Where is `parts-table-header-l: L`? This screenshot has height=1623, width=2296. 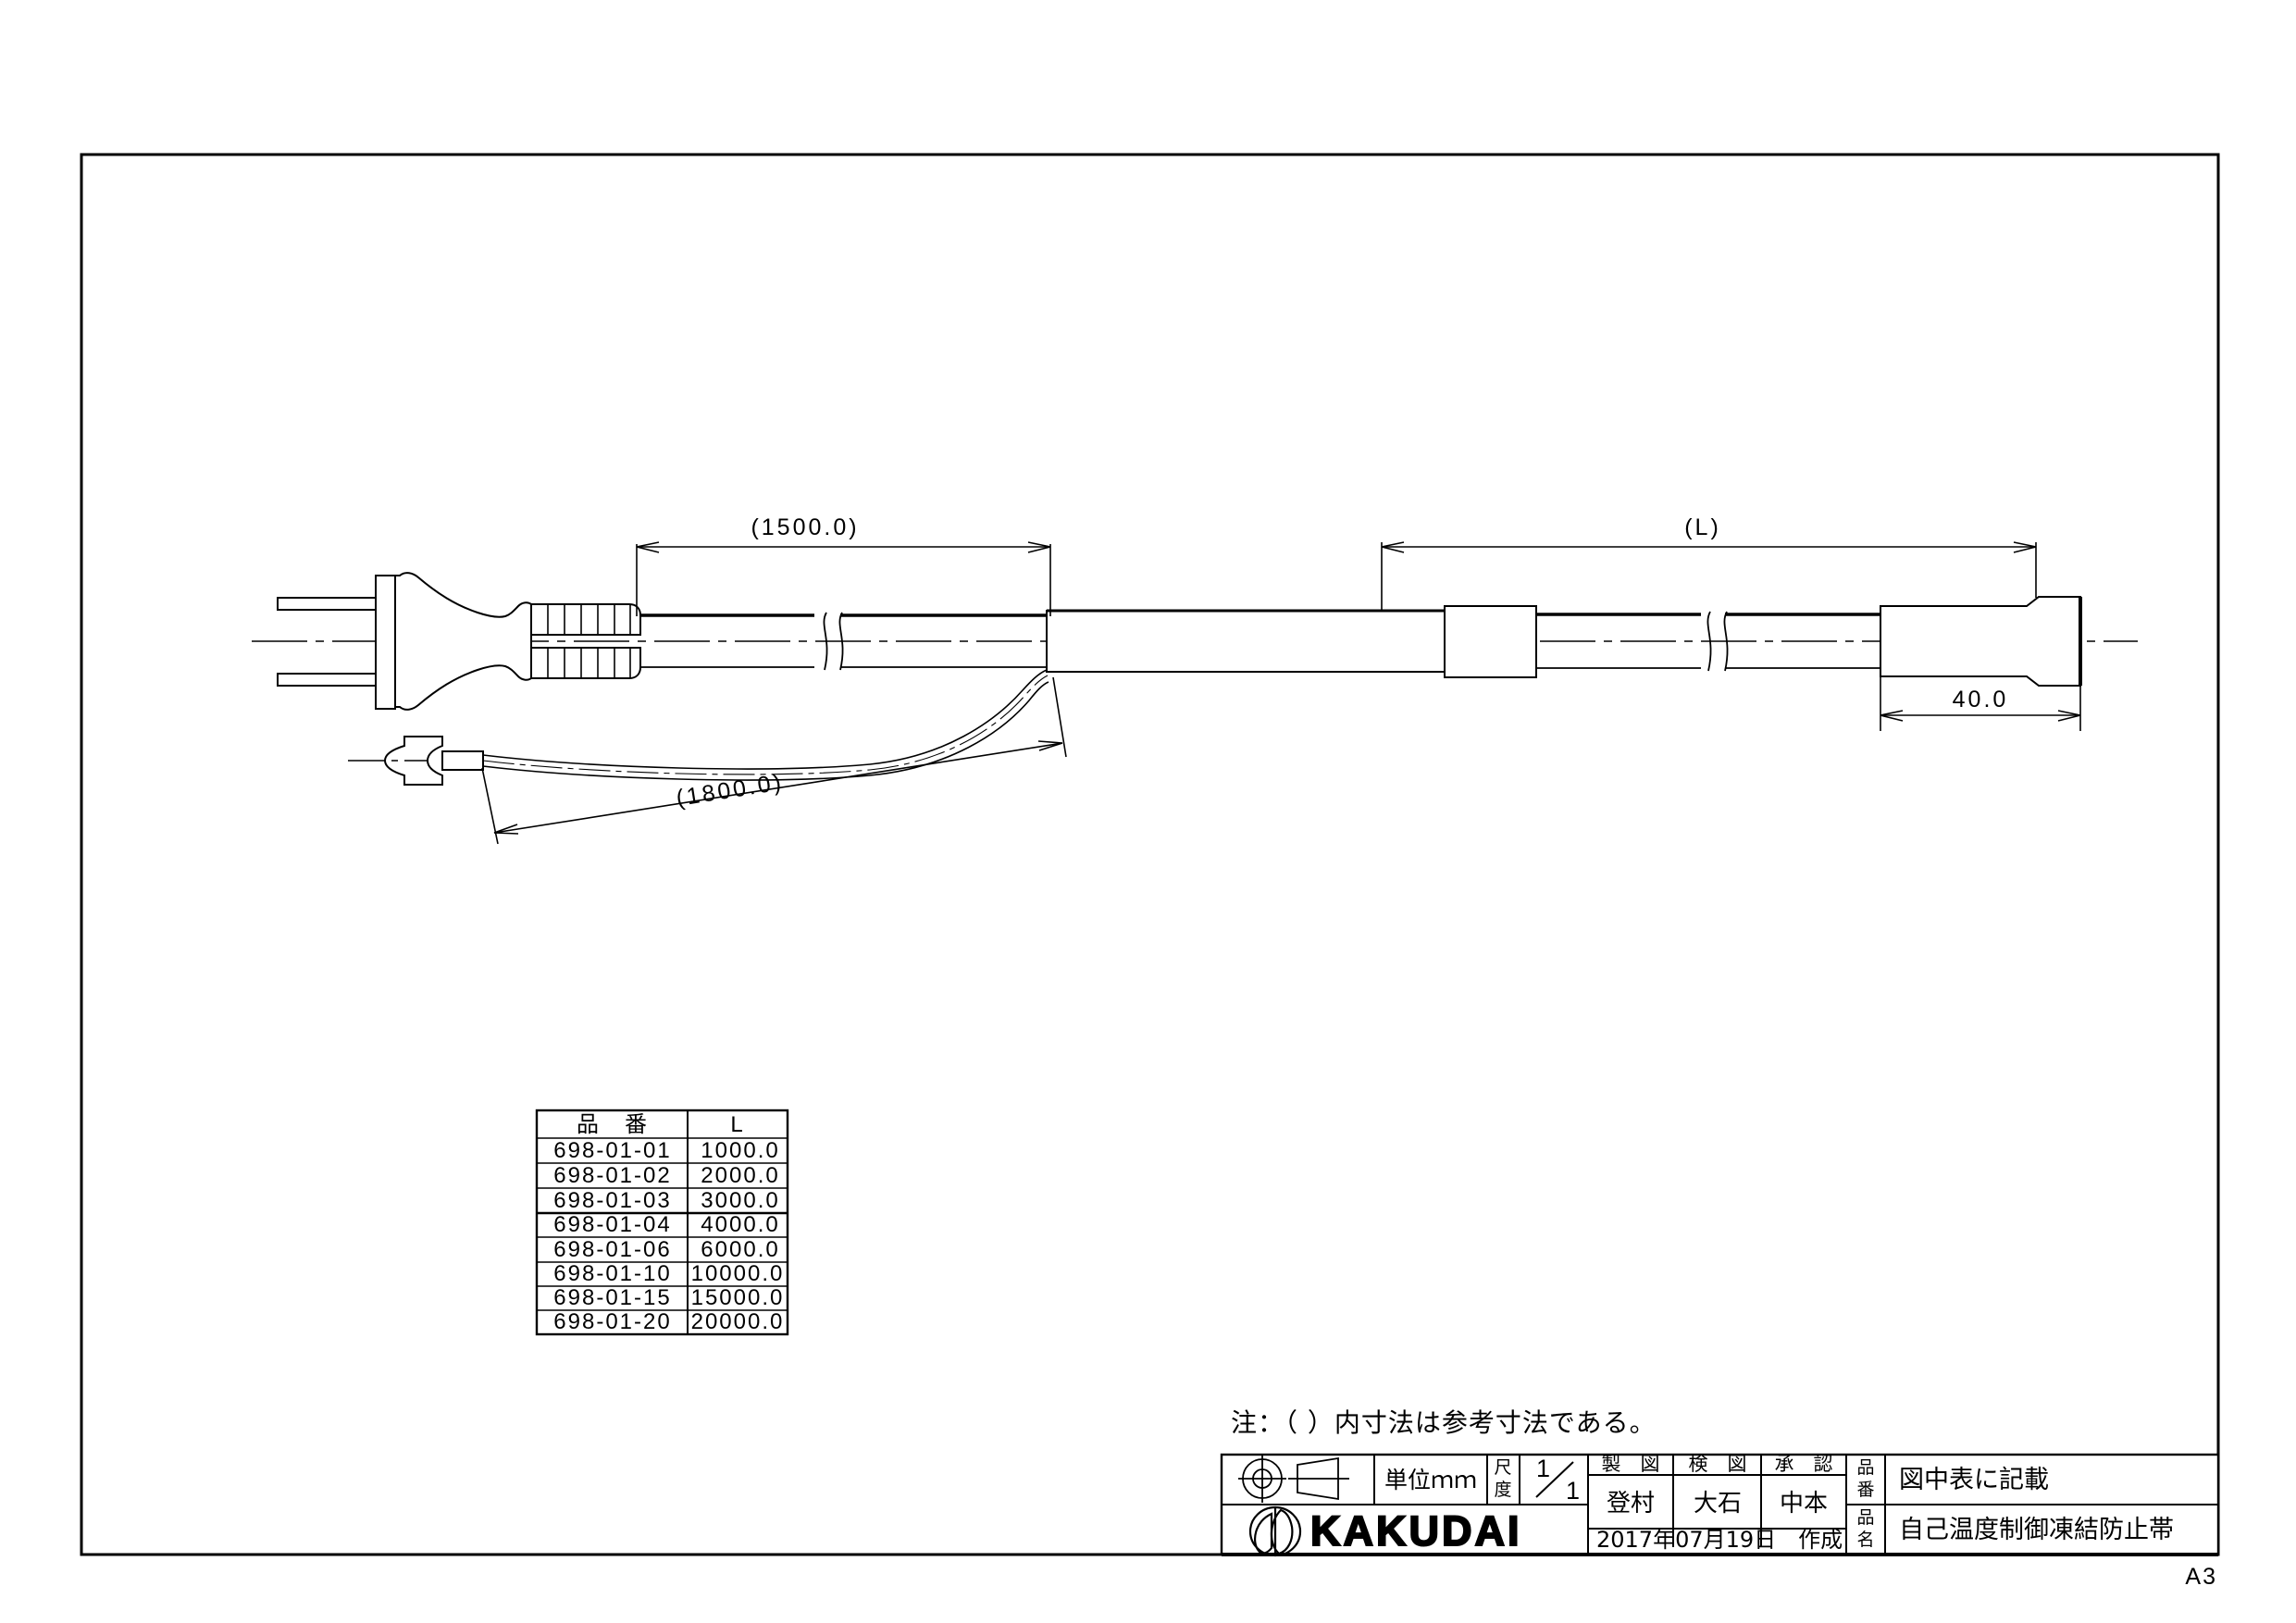
parts-table-header-l: L is located at coordinates (737, 1124).